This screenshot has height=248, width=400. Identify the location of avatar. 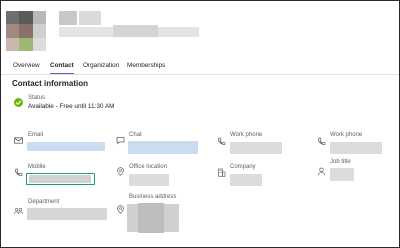
(26, 31).